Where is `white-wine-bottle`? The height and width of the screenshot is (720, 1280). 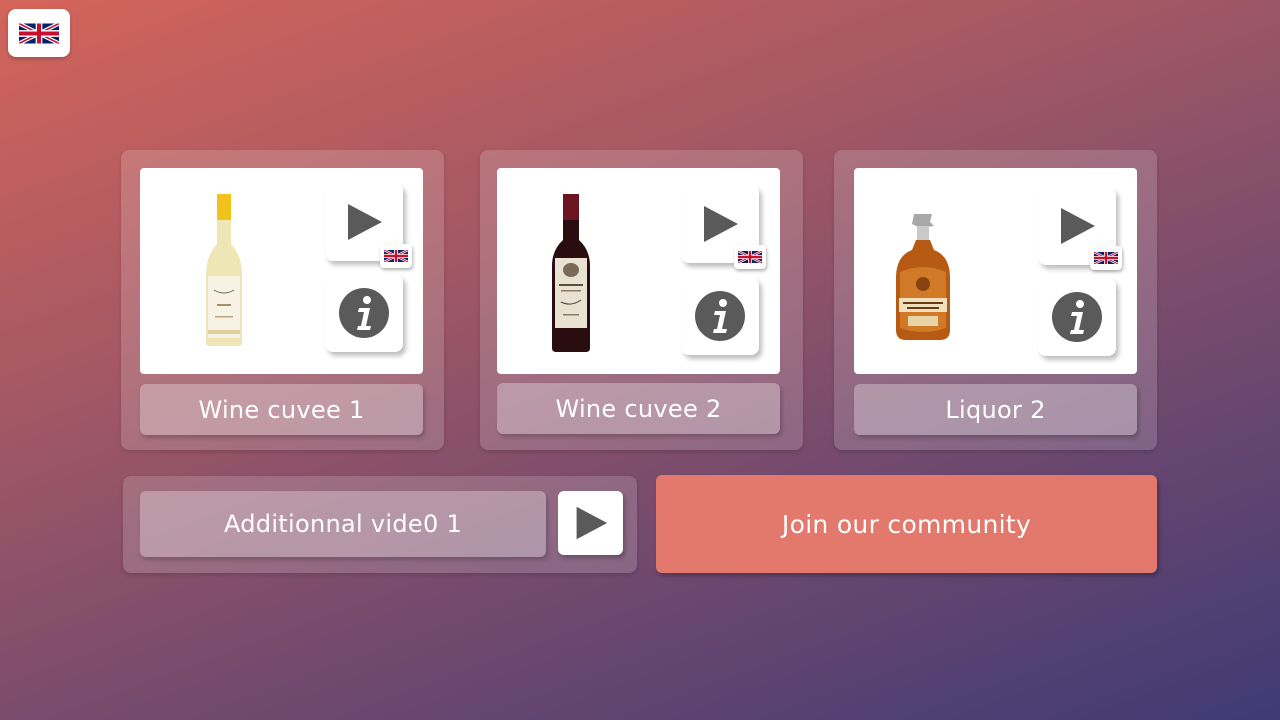 white-wine-bottle is located at coordinates (224, 270).